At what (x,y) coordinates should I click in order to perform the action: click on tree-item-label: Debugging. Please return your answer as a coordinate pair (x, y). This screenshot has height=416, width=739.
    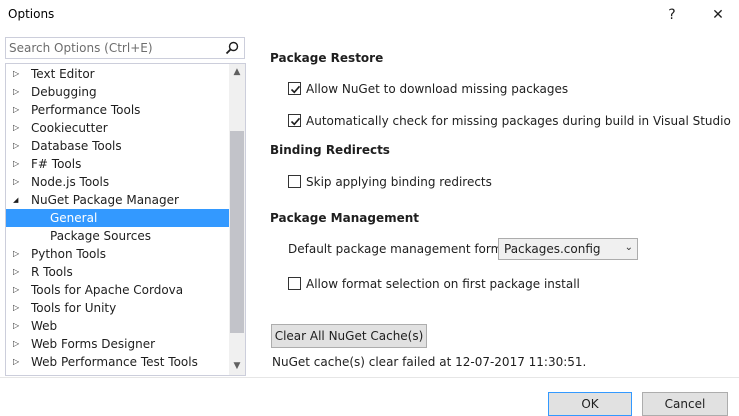
    Looking at the image, I should click on (64, 92).